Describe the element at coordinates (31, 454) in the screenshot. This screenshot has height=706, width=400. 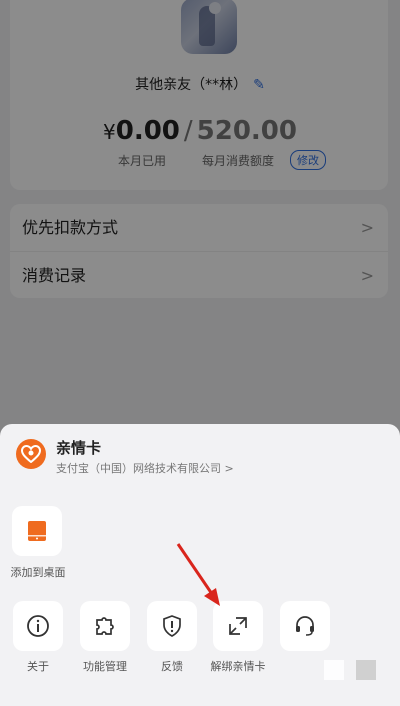
I see `family-card-logo-icon` at that location.